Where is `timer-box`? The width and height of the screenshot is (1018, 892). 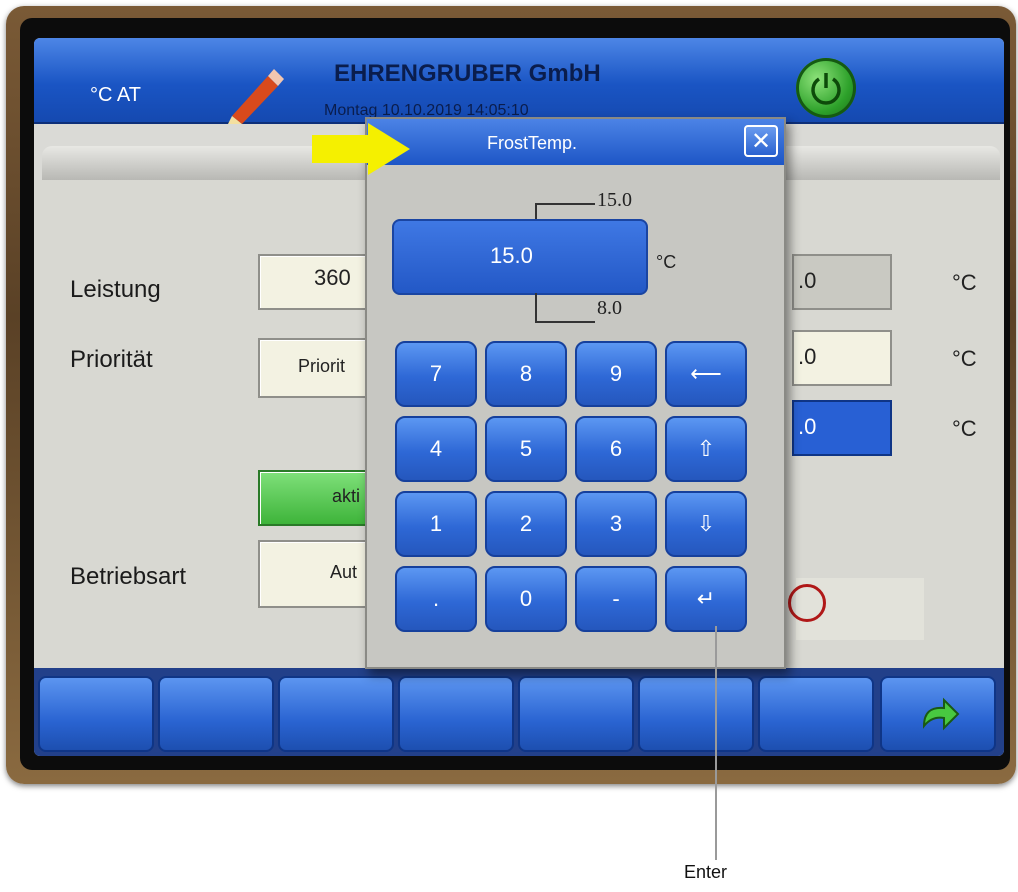 timer-box is located at coordinates (856, 609).